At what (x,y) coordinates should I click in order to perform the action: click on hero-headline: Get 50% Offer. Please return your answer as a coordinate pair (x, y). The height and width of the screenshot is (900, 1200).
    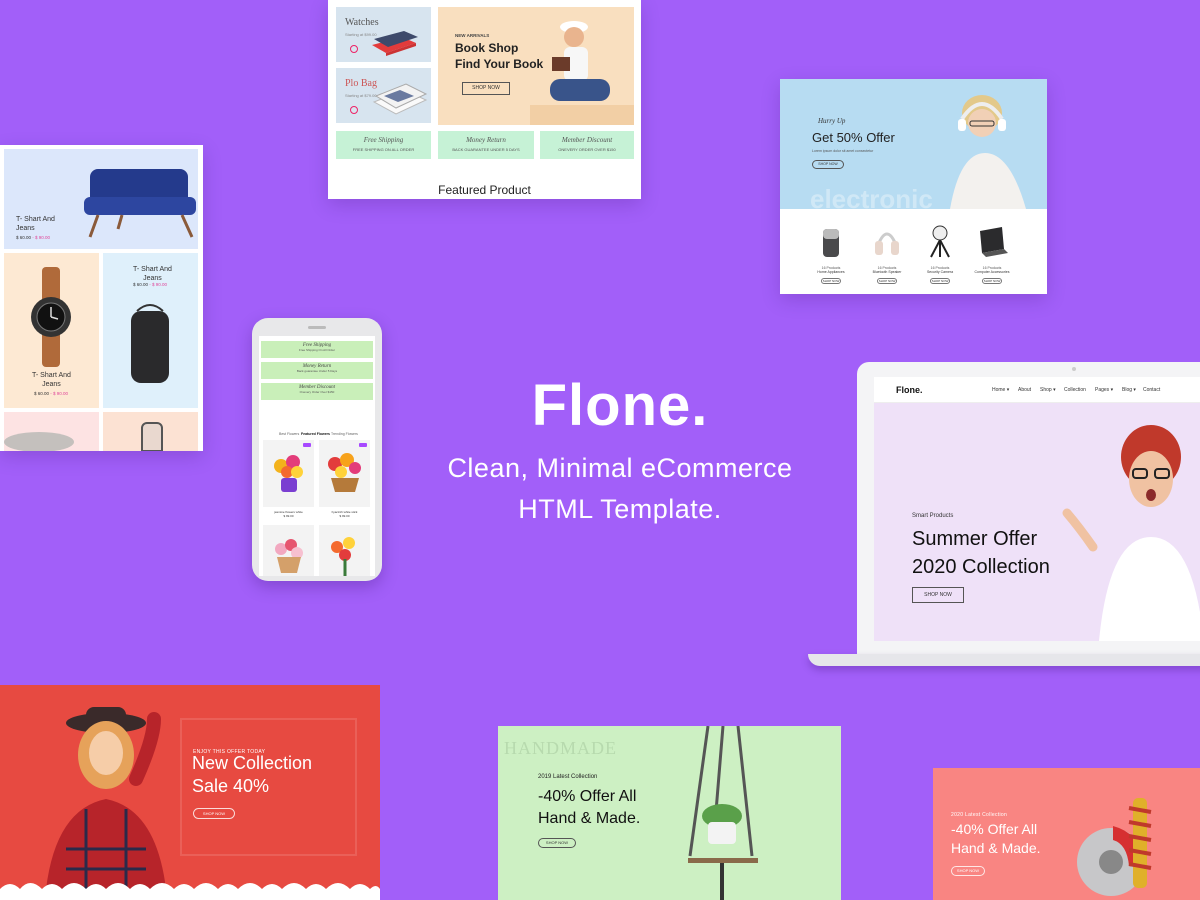
    Looking at the image, I should click on (853, 137).